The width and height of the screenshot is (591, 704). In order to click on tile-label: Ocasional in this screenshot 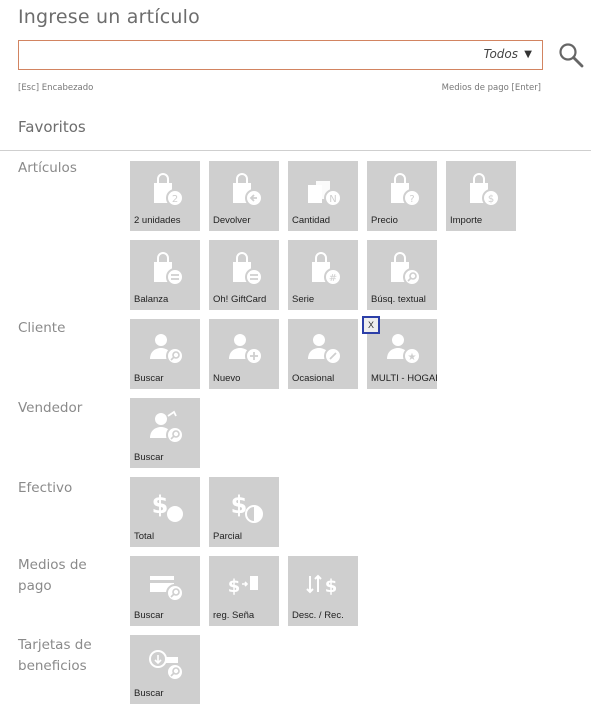, I will do `click(313, 378)`.